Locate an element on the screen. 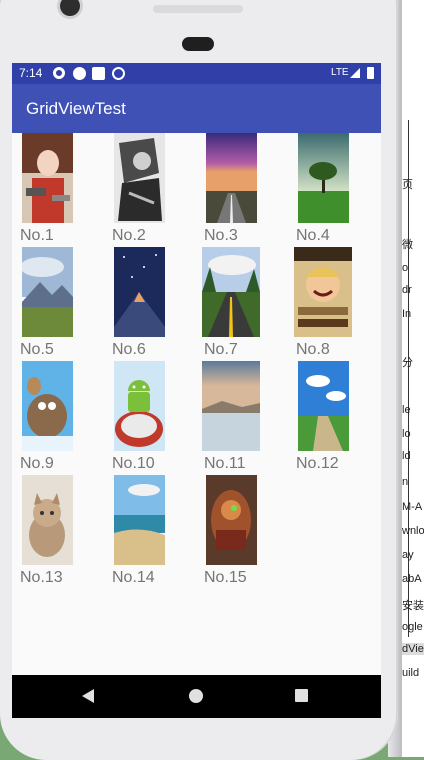 The image size is (424, 760). grid-item-6: No.6 is located at coordinates (150, 304).